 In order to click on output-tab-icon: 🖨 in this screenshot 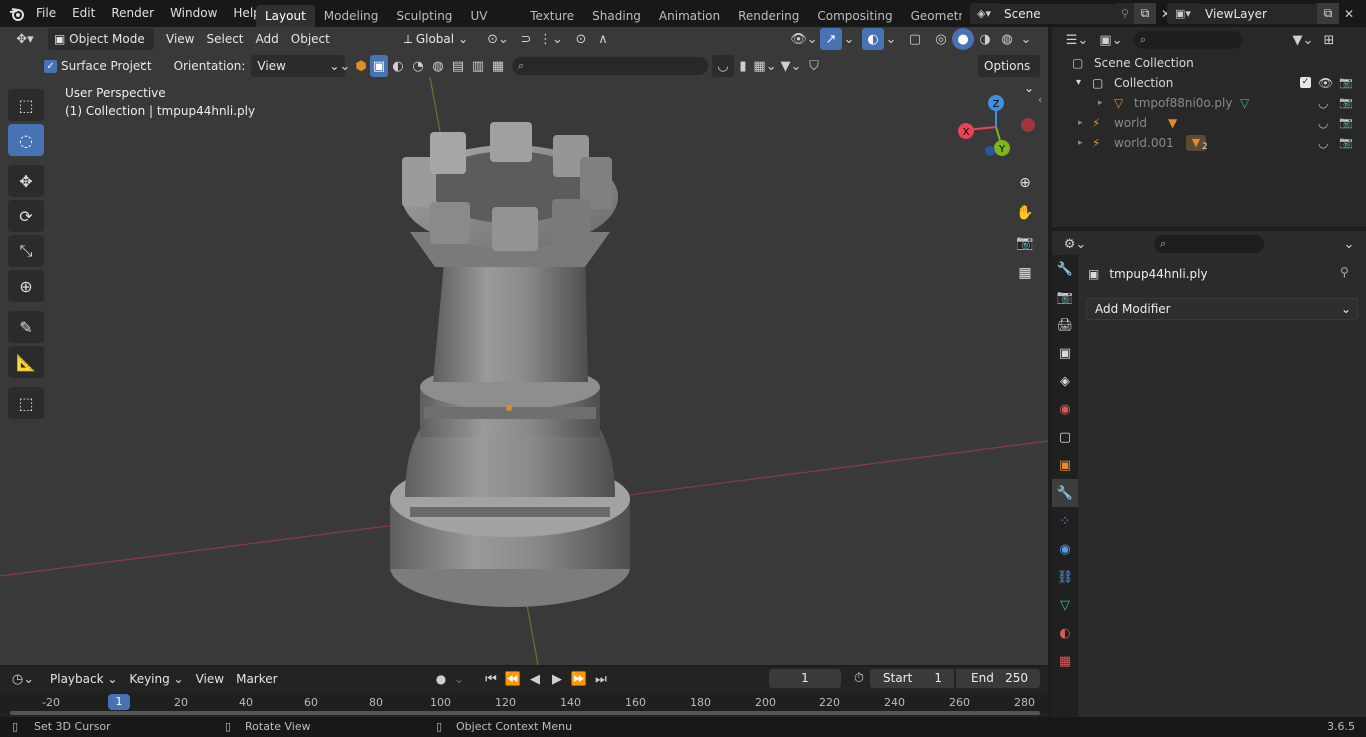, I will do `click(1065, 325)`.